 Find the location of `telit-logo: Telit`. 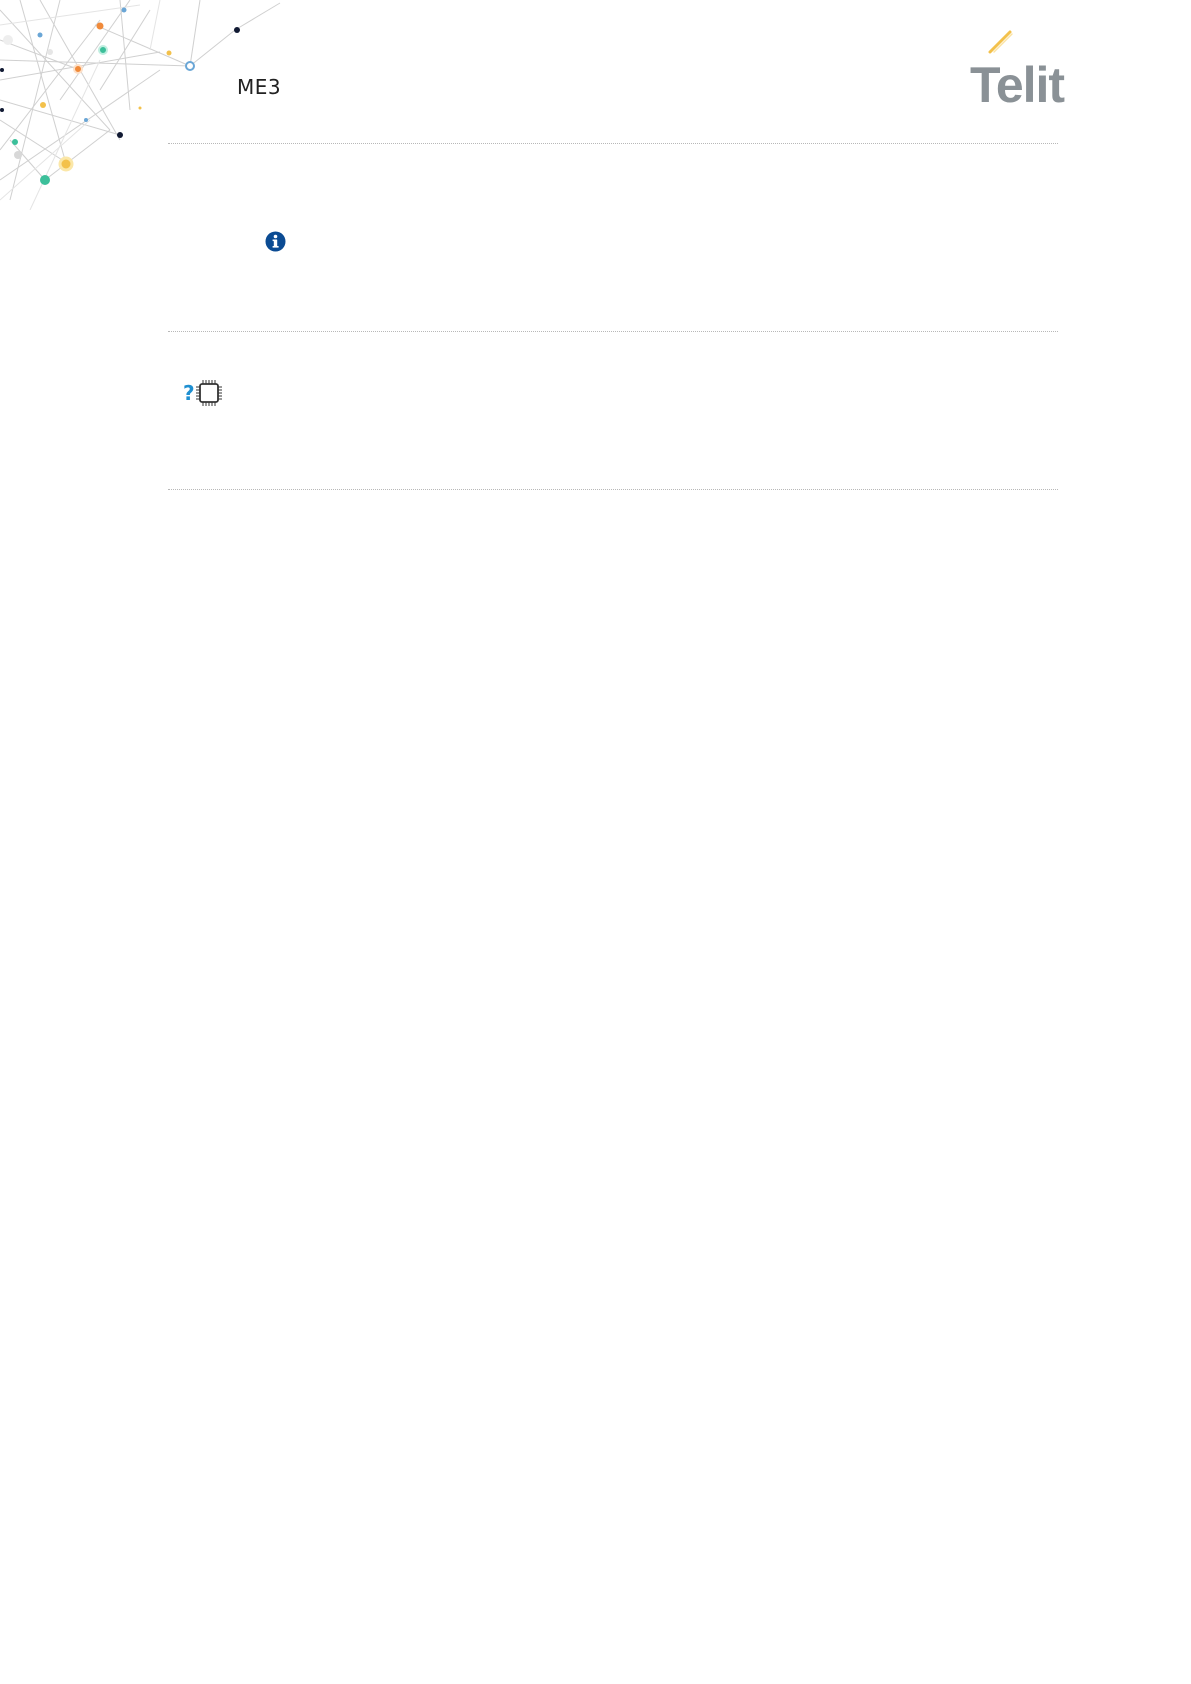

telit-logo: Telit is located at coordinates (1018, 68).